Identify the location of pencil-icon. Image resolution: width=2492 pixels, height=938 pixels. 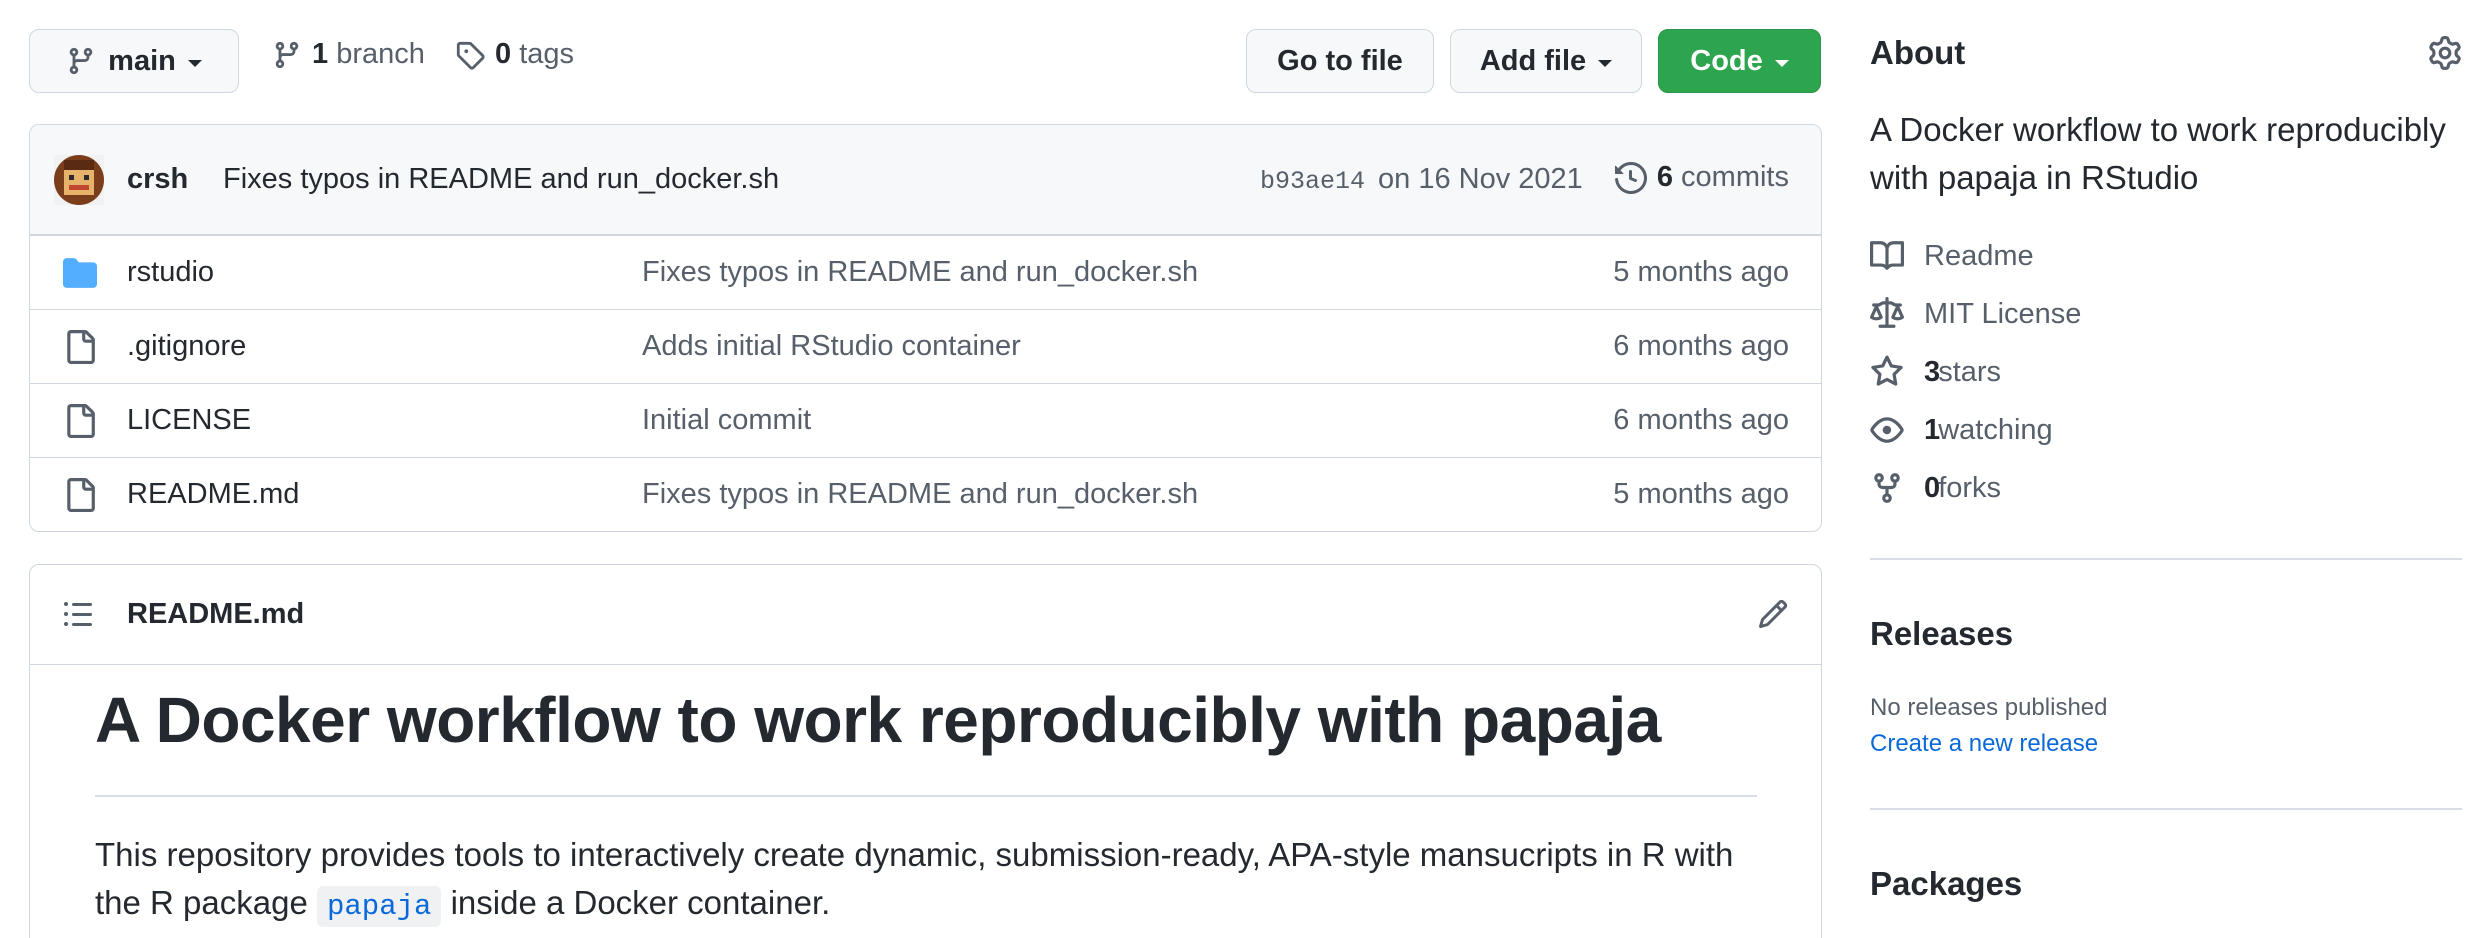
(1773, 614).